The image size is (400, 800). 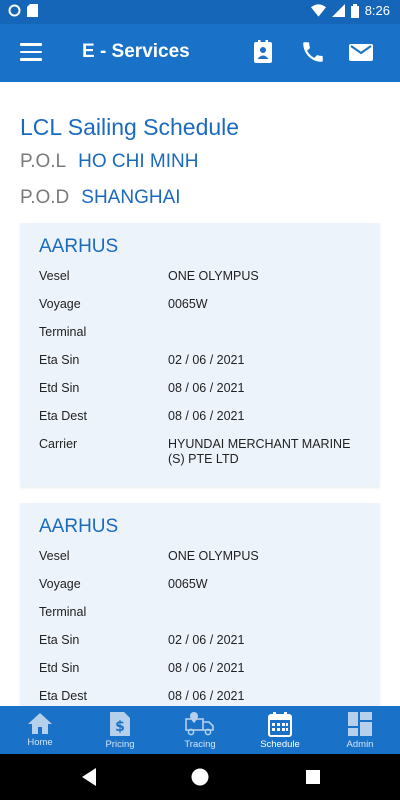 I want to click on dashboard-icon, so click(x=360, y=724).